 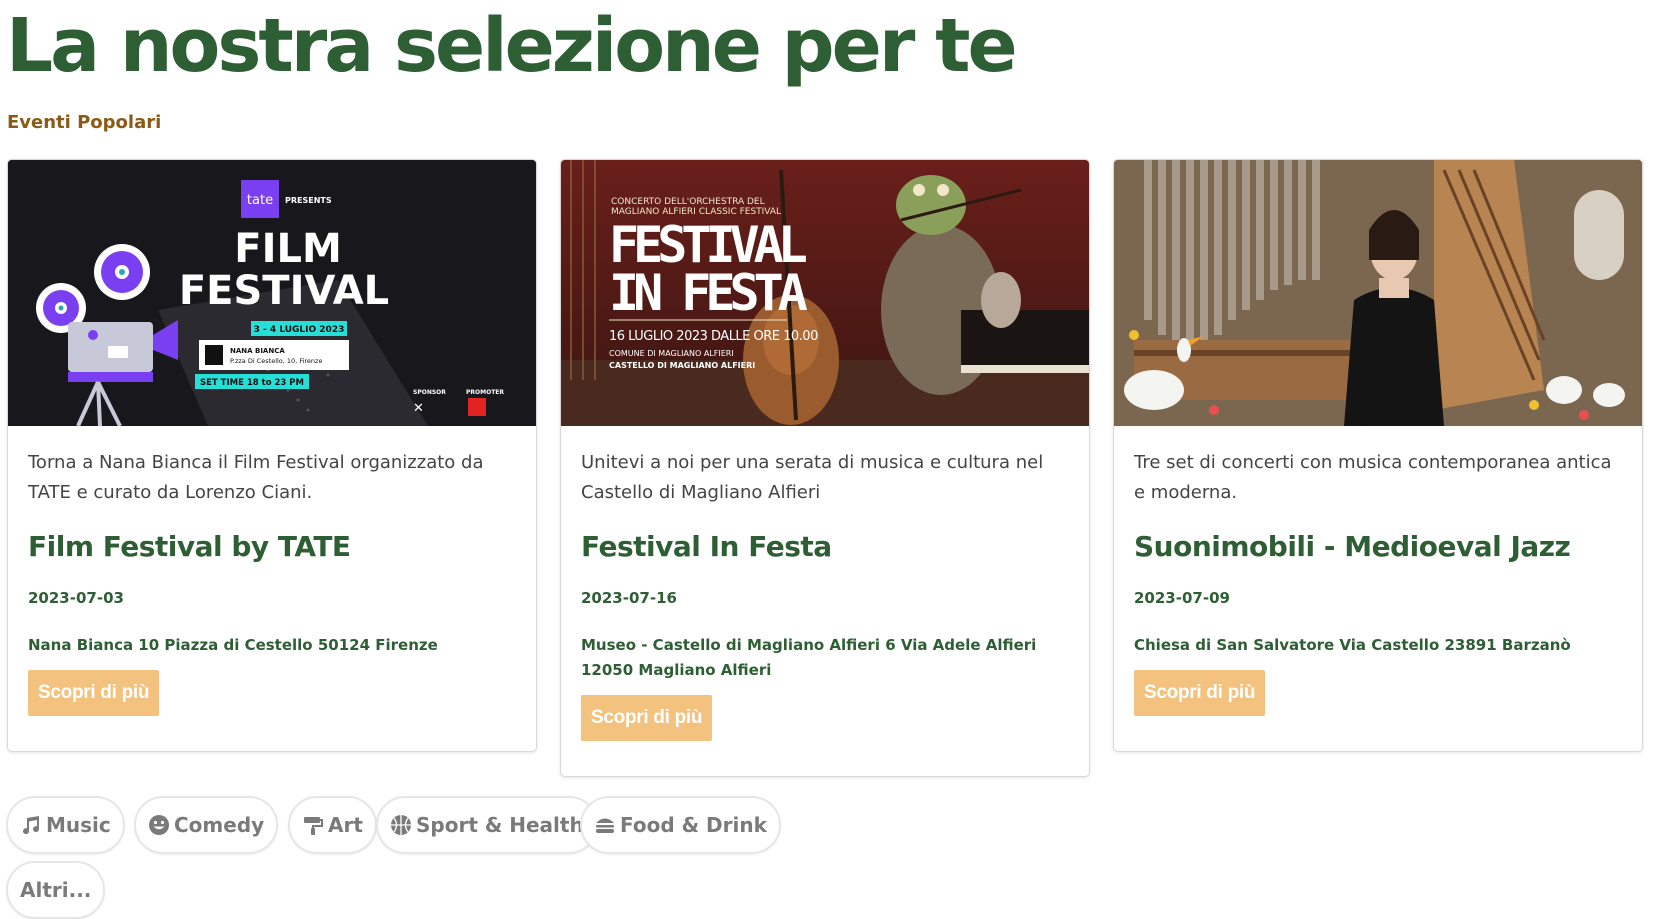 I want to click on poster-address: P.zza Di Cestello, 10, Firenze, so click(x=276, y=361).